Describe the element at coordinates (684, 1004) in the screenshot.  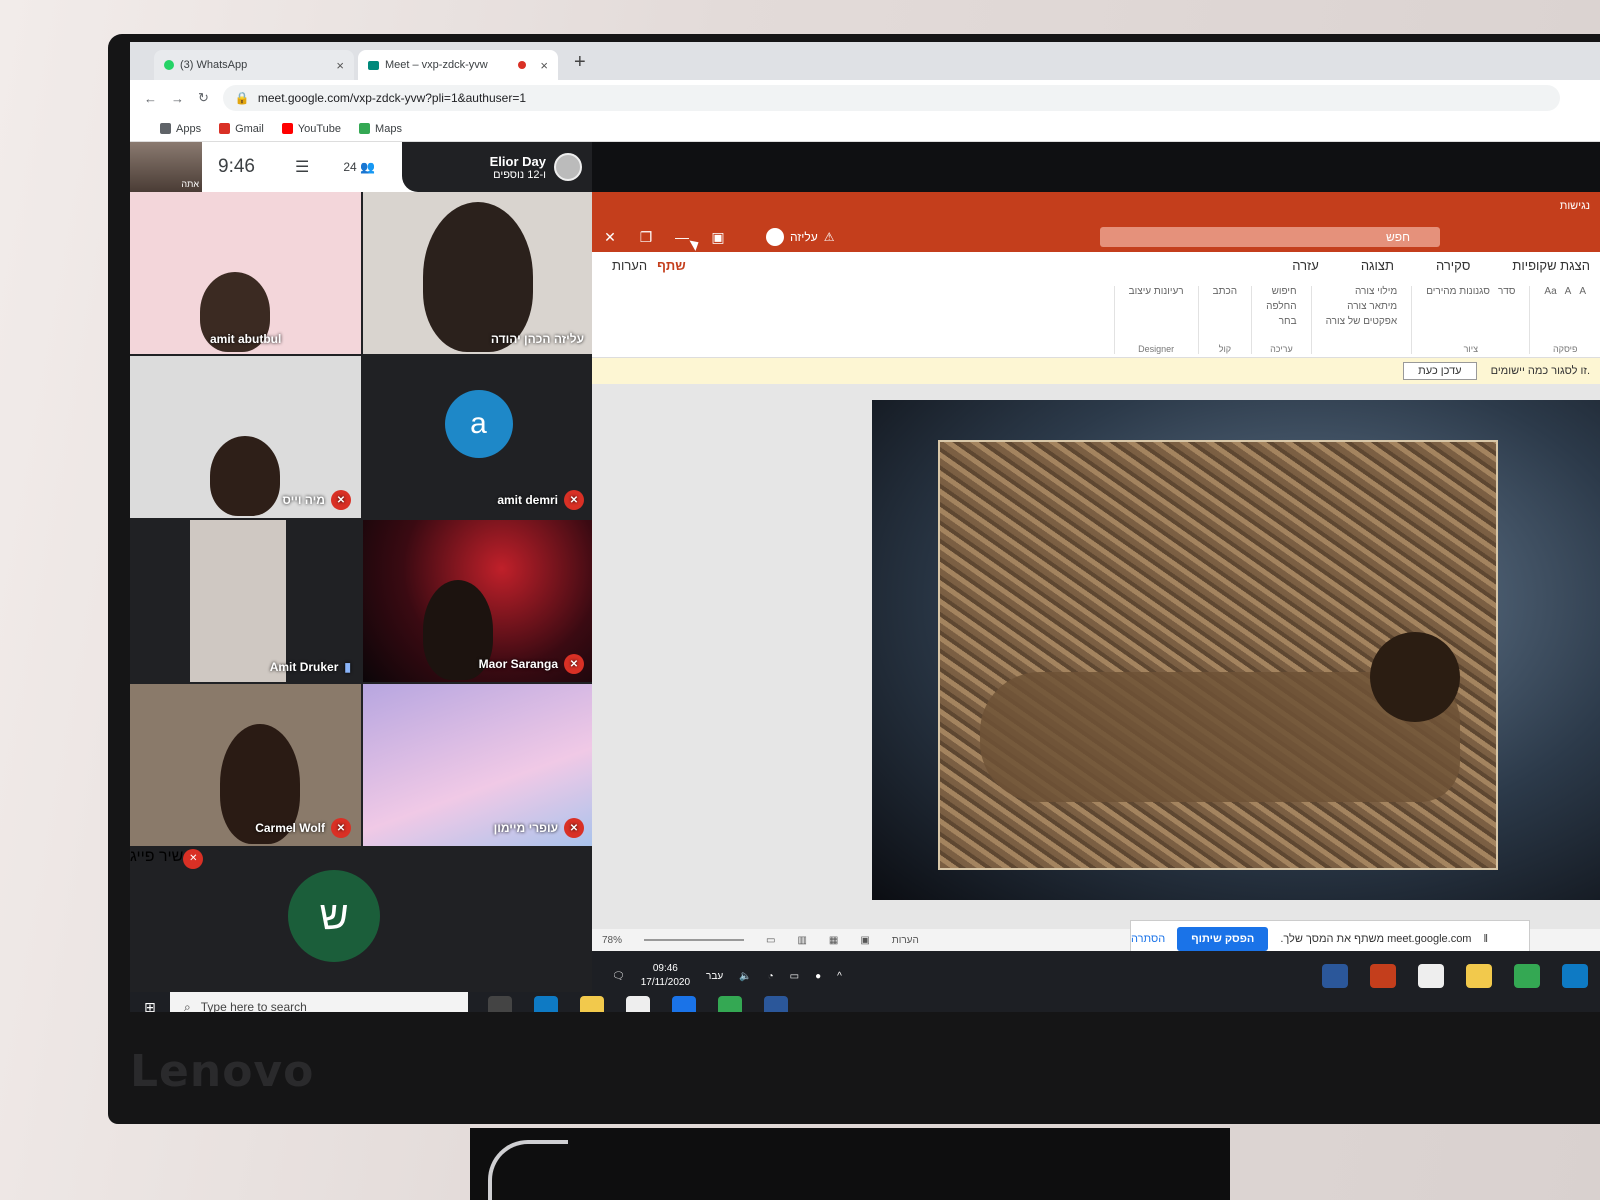
I see `mail-icon` at that location.